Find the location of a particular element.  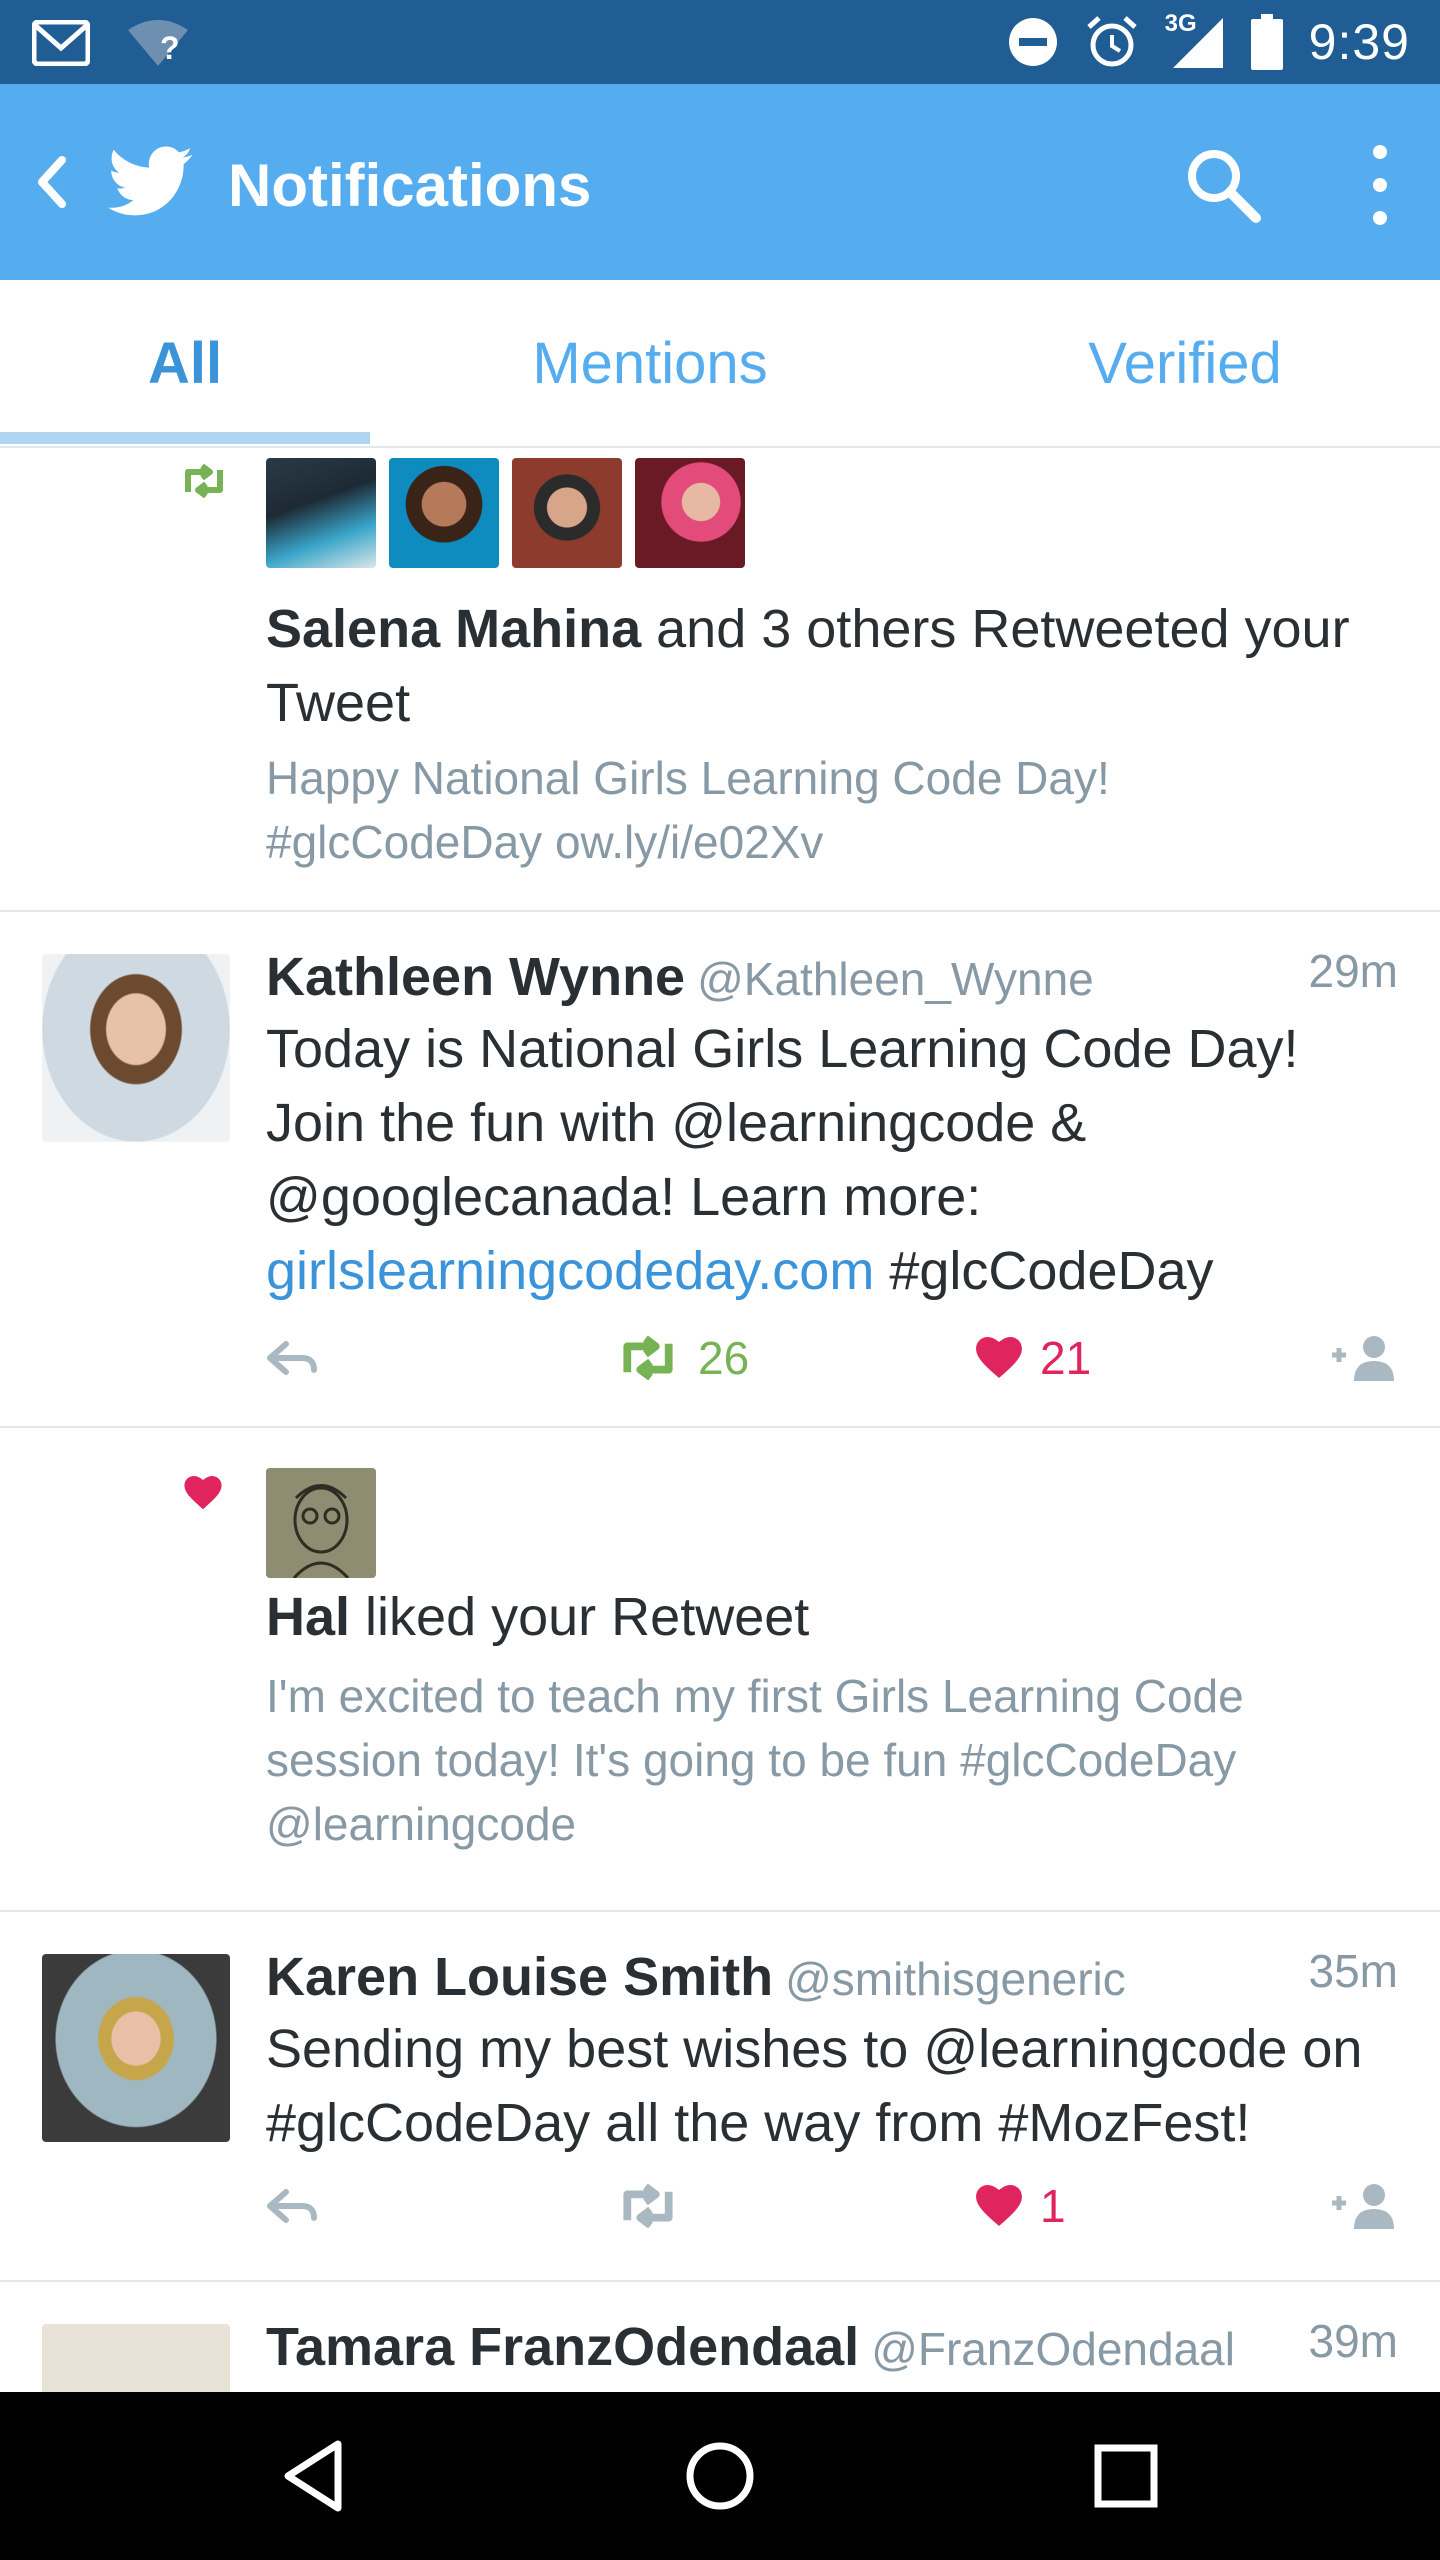

tab-verified: Verified is located at coordinates (1185, 363).